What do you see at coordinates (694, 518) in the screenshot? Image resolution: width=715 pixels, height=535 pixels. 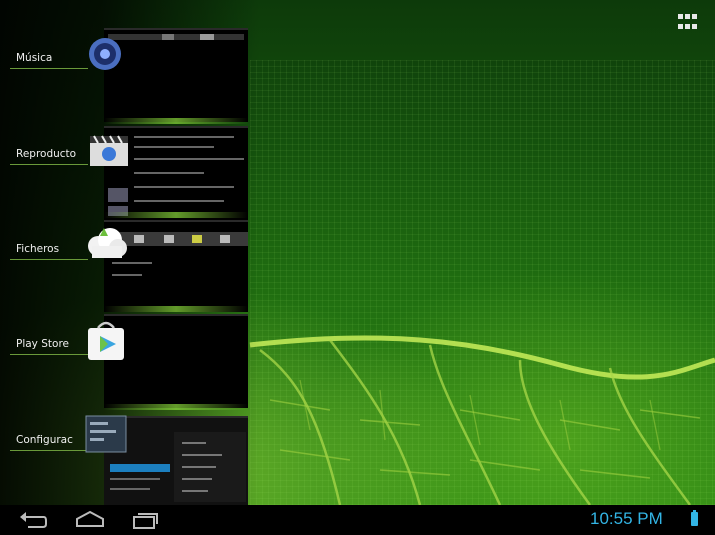 I see `battery-icon` at bounding box center [694, 518].